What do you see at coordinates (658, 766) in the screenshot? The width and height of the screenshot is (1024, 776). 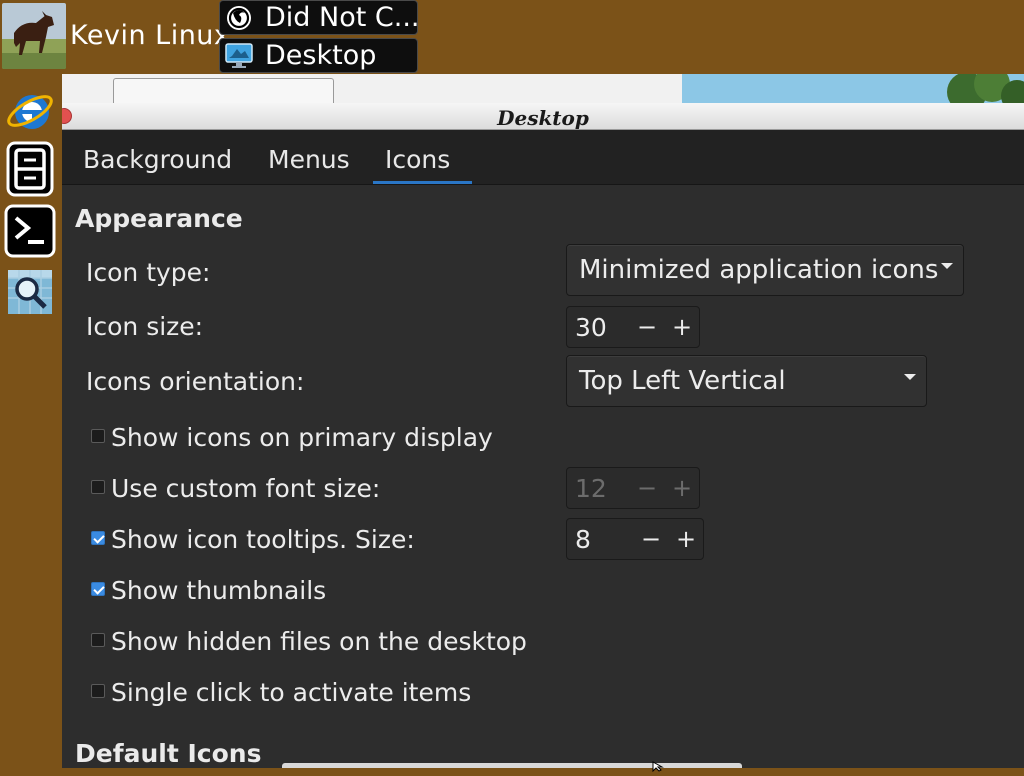 I see `mouse-cursor-icon` at bounding box center [658, 766].